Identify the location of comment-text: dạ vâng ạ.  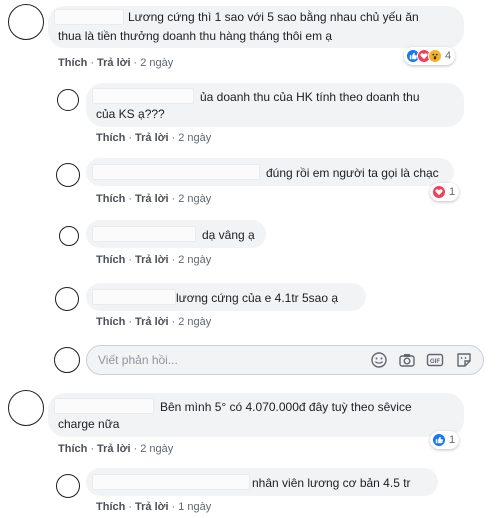
(228, 235).